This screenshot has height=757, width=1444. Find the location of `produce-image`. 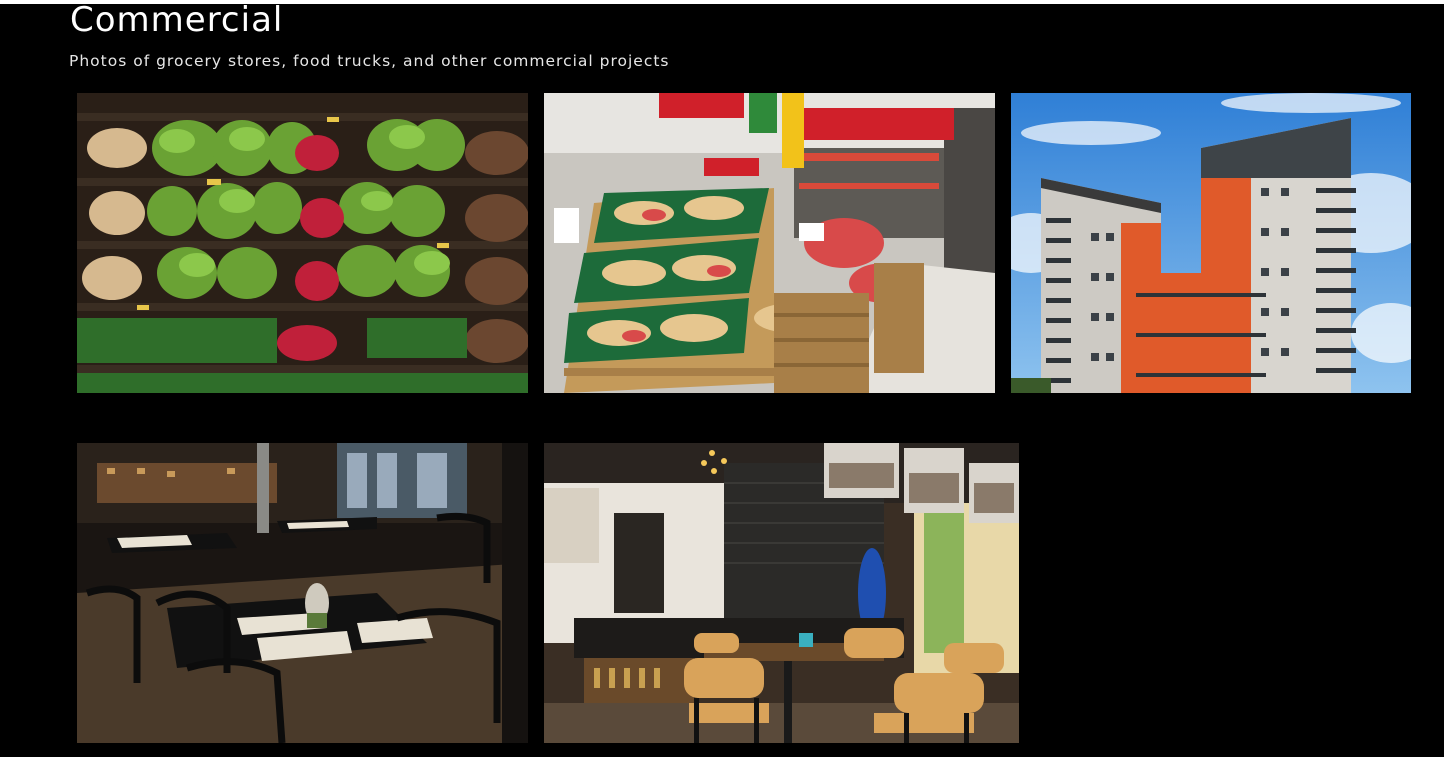

produce-image is located at coordinates (302, 243).